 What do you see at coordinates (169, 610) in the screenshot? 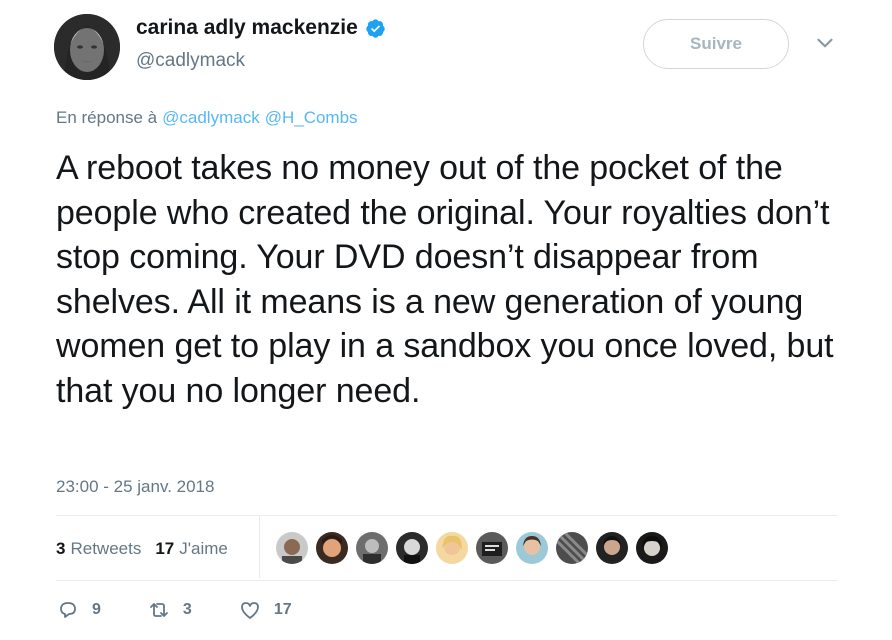
I see `retweet-button: 3` at bounding box center [169, 610].